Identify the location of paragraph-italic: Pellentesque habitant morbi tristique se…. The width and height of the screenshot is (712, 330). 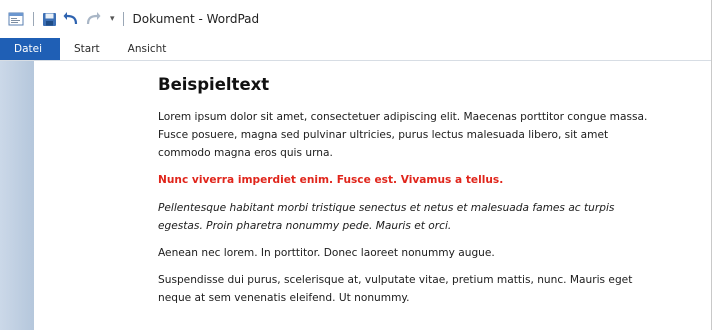
(434, 217).